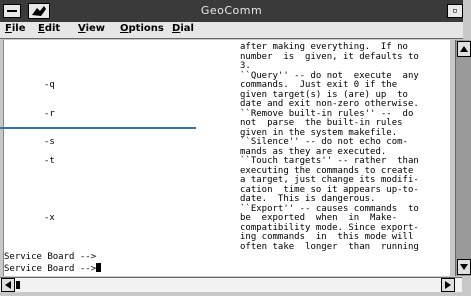 The height and width of the screenshot is (296, 471). I want to click on menu-options: Options, so click(142, 28).